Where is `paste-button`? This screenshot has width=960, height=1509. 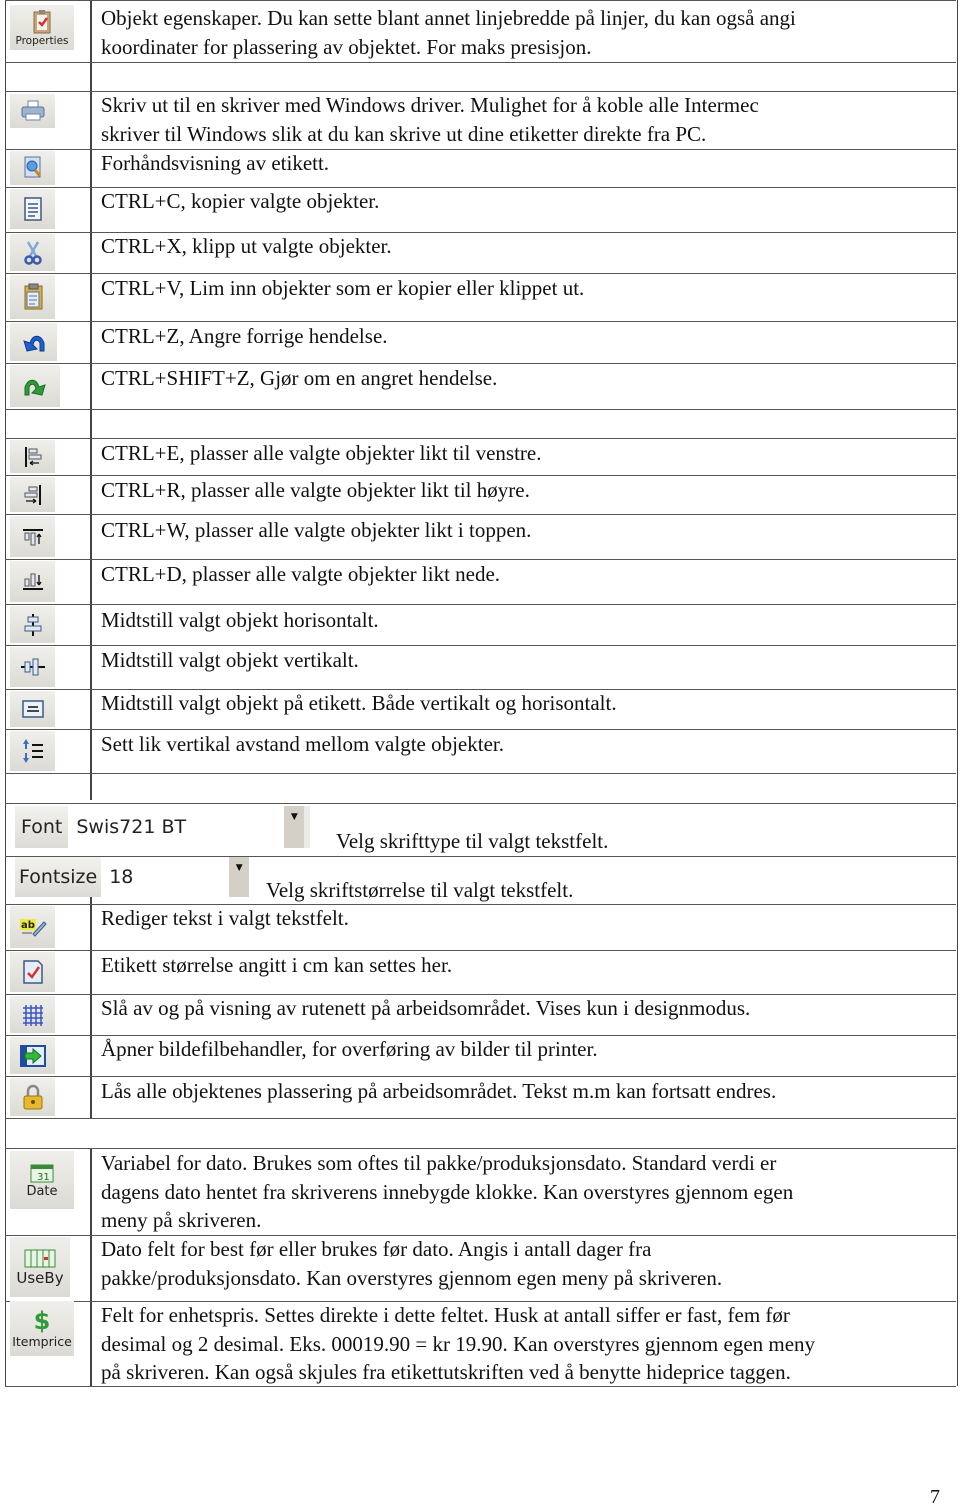 paste-button is located at coordinates (32, 297).